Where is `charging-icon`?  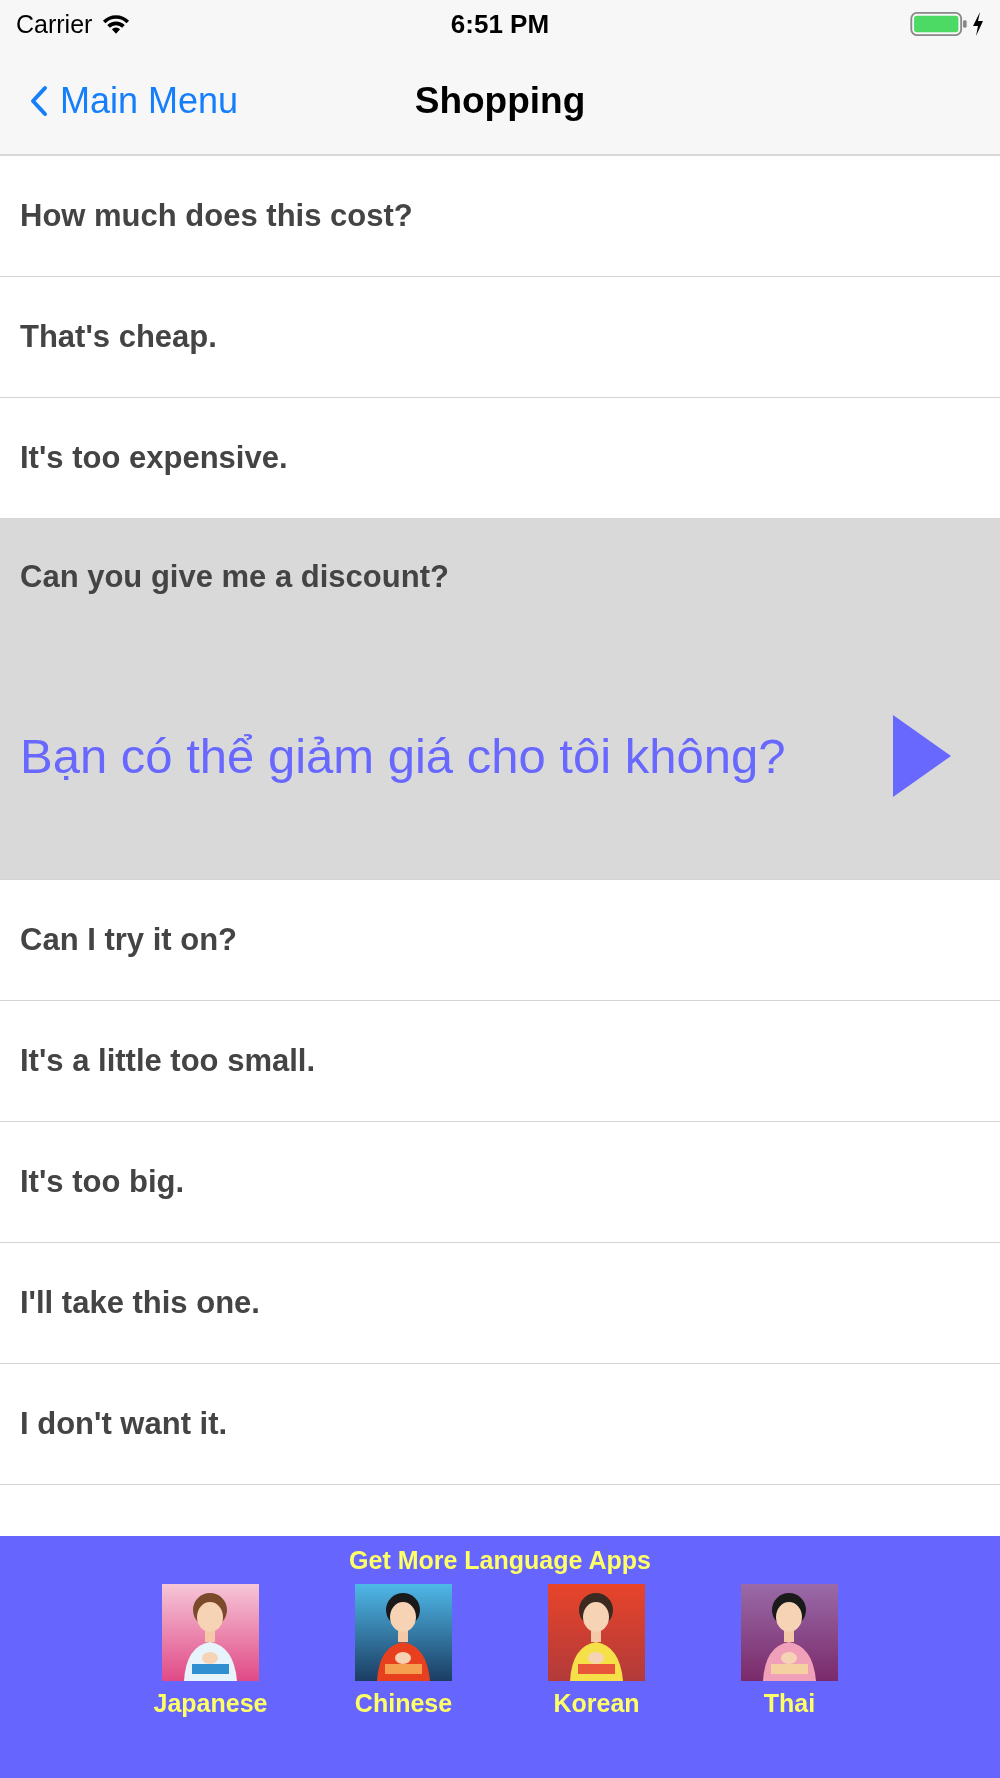 charging-icon is located at coordinates (978, 24).